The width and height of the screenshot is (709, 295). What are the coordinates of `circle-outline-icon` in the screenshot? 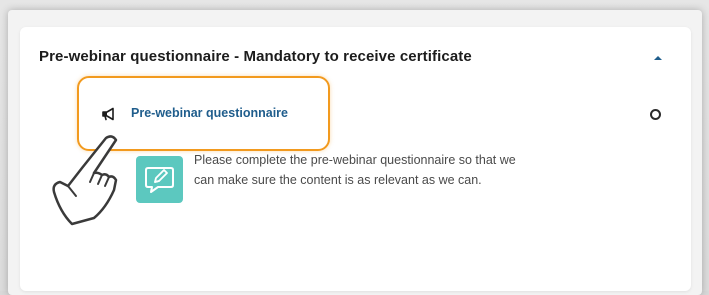 It's located at (655, 114).